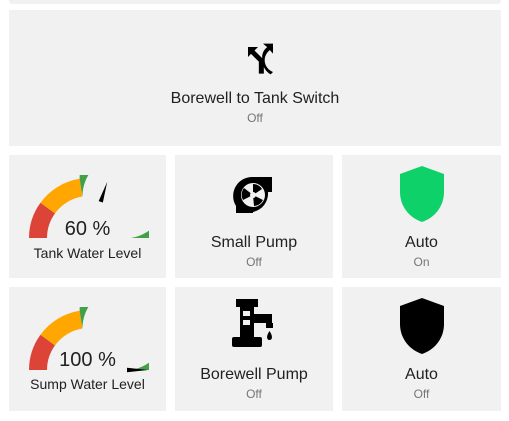  What do you see at coordinates (87, 253) in the screenshot?
I see `tank-level-name: Tank Water Level` at bounding box center [87, 253].